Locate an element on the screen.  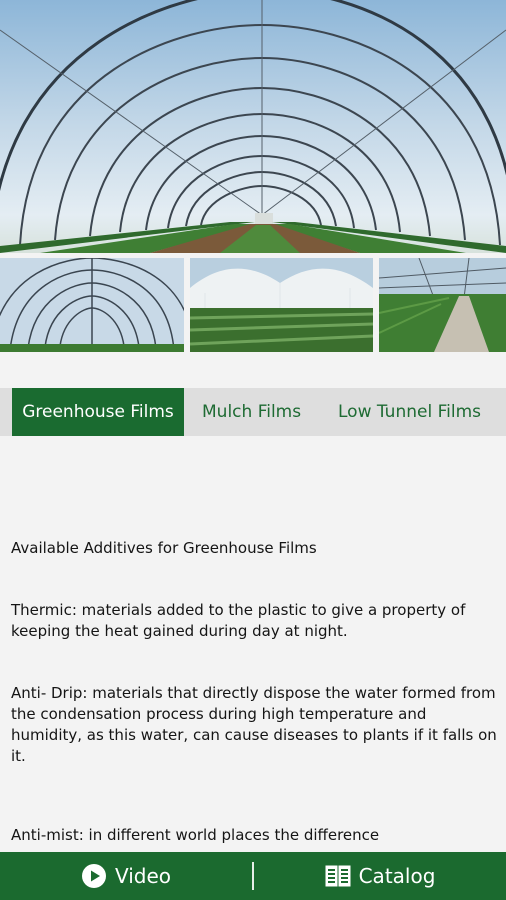
video-button: Video is located at coordinates (126, 876).